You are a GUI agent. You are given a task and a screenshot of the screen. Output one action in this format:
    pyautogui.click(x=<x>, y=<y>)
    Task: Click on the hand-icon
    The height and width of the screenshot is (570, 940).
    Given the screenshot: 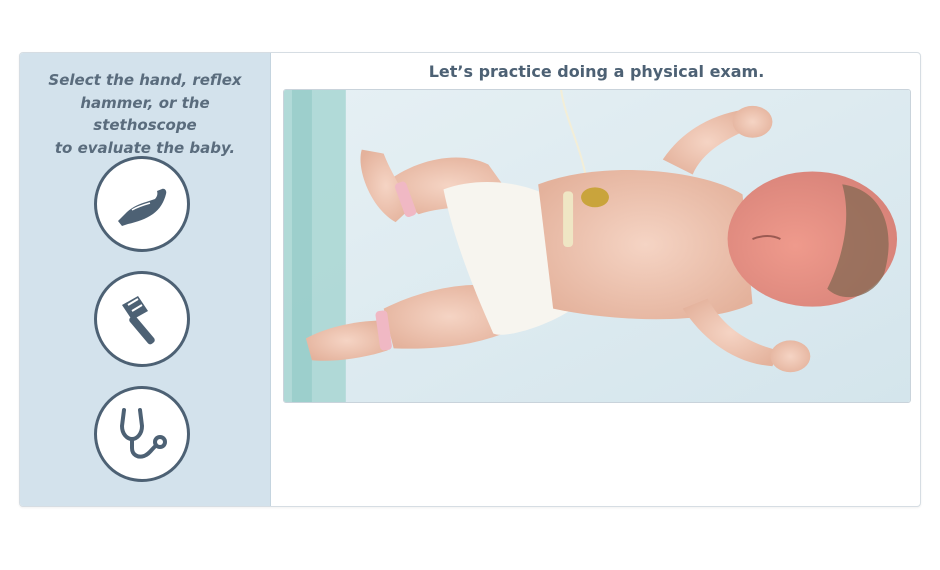 What is the action you would take?
    pyautogui.click(x=142, y=207)
    